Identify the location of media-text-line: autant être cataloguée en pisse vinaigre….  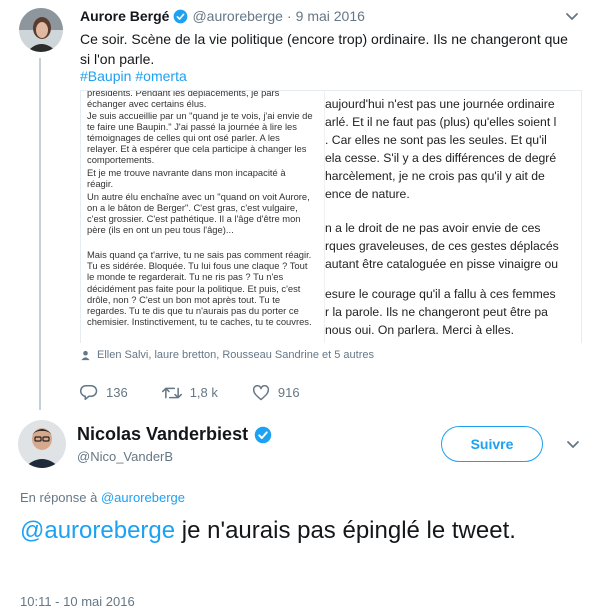
(442, 264).